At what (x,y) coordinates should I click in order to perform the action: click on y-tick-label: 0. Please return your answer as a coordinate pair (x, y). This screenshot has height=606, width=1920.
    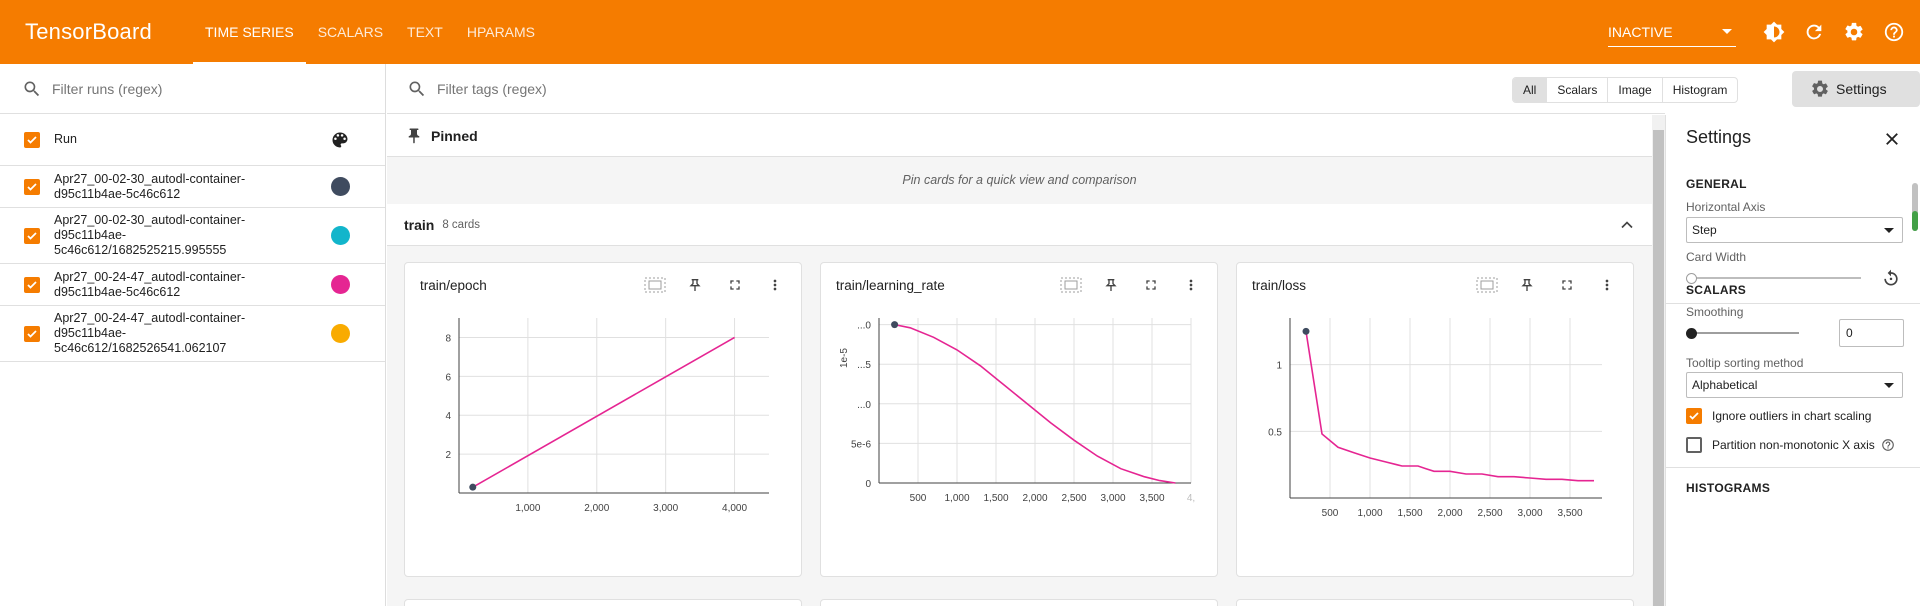
    Looking at the image, I should click on (868, 484).